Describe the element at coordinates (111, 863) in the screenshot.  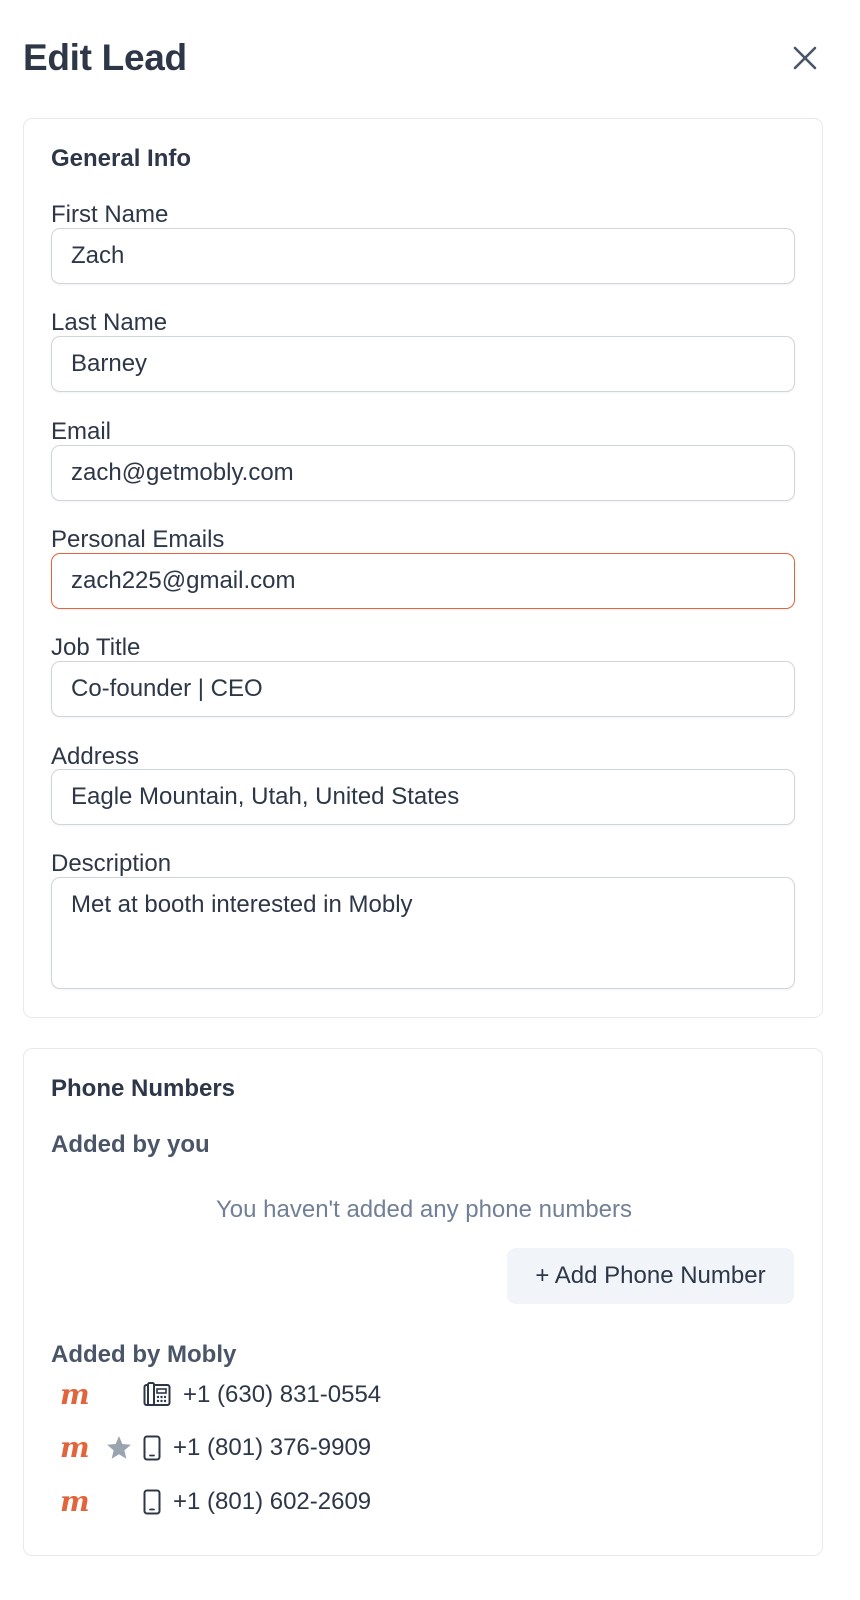
I see `description-label: Description` at that location.